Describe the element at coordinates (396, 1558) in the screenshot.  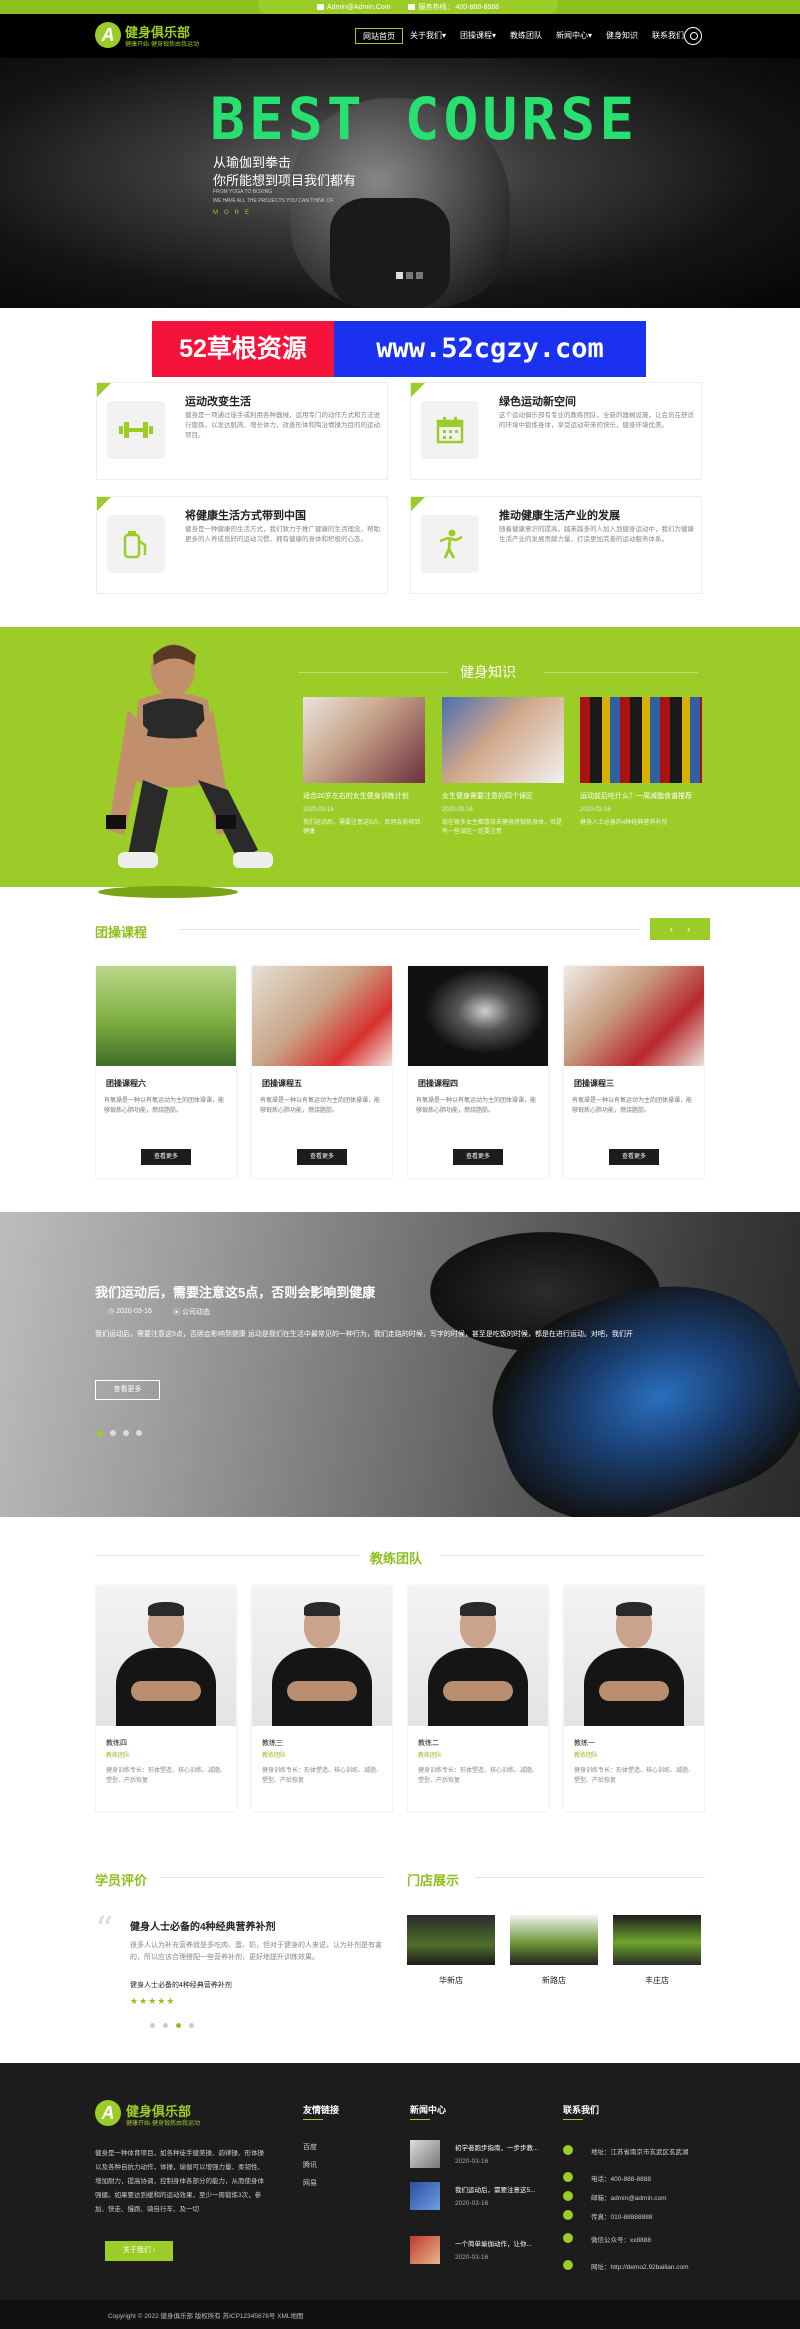
I see `coaches-title: 教练团队` at that location.